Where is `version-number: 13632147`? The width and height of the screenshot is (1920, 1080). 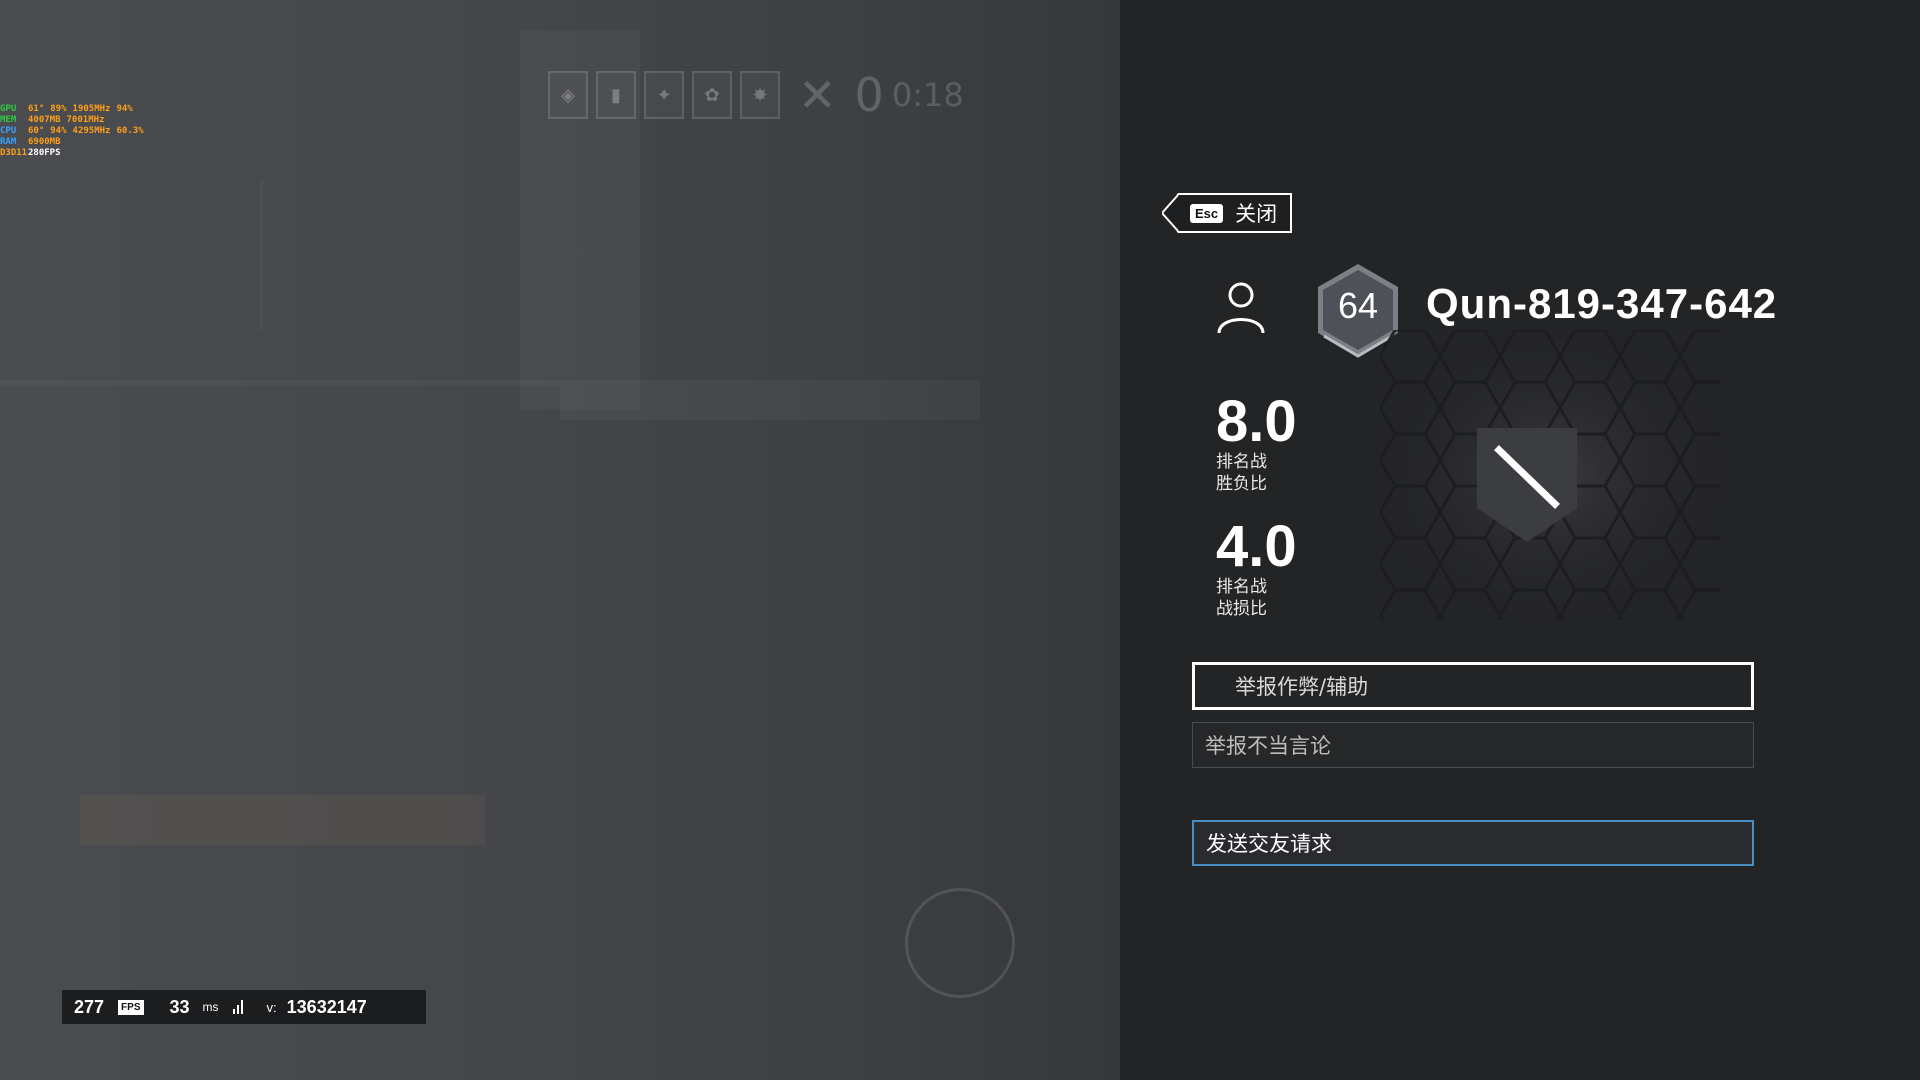 version-number: 13632147 is located at coordinates (326, 1006).